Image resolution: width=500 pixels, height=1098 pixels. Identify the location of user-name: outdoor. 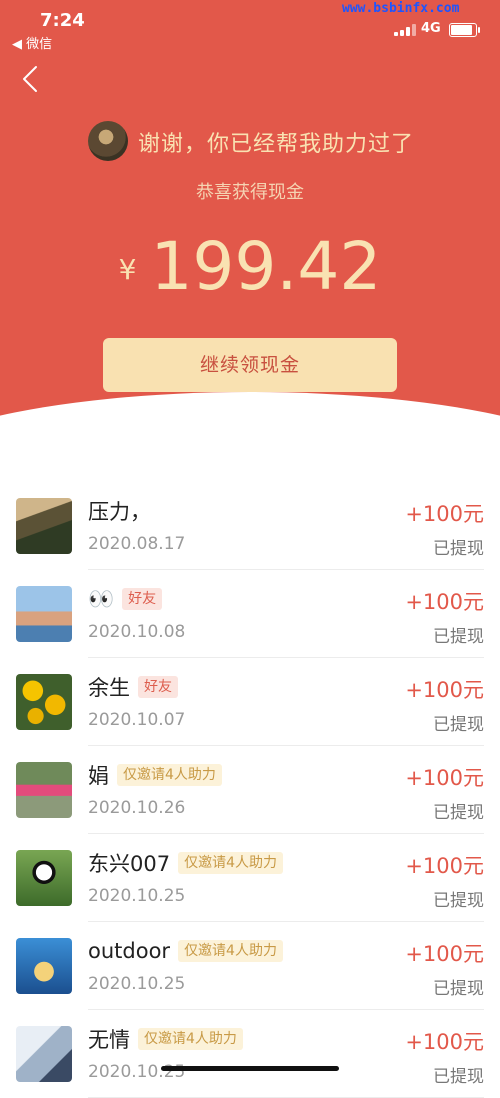
(129, 951).